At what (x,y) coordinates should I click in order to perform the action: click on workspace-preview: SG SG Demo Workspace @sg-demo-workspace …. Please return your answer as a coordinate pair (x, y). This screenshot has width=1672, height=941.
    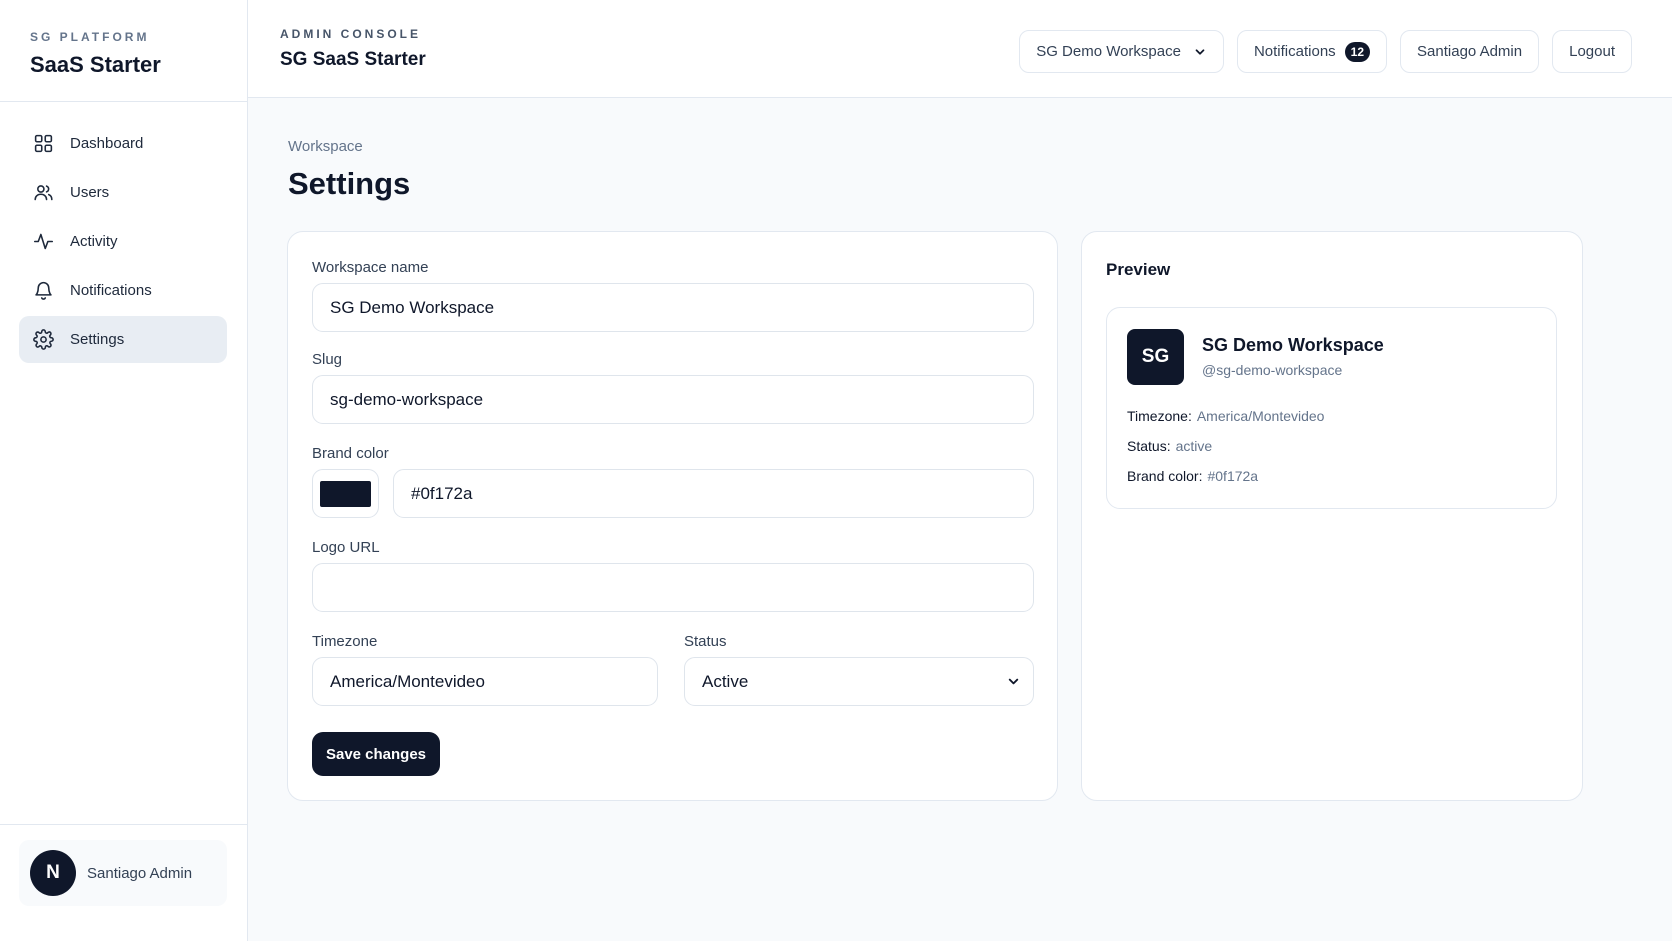
    Looking at the image, I should click on (1331, 408).